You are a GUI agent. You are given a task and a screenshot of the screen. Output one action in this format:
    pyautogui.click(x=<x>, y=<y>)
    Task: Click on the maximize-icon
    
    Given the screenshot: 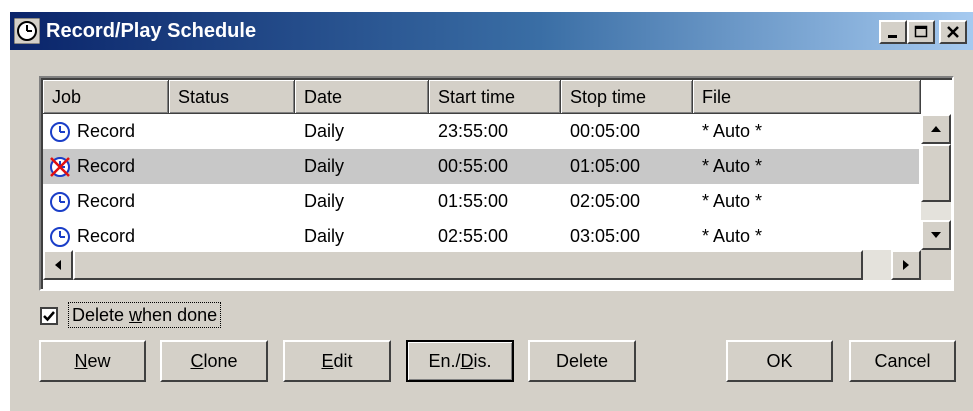 What is the action you would take?
    pyautogui.click(x=921, y=31)
    